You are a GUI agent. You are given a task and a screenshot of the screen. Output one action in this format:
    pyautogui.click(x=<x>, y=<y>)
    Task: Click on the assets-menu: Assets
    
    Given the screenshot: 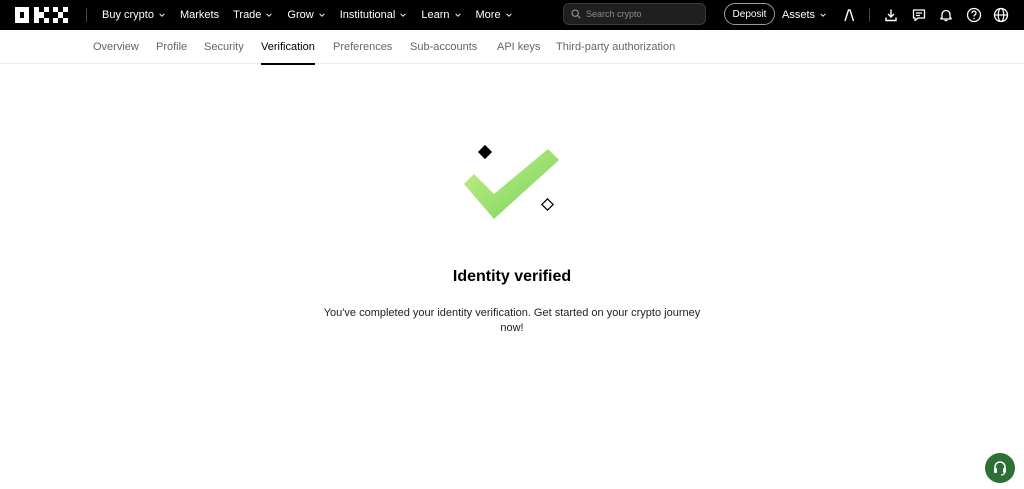 What is the action you would take?
    pyautogui.click(x=804, y=15)
    